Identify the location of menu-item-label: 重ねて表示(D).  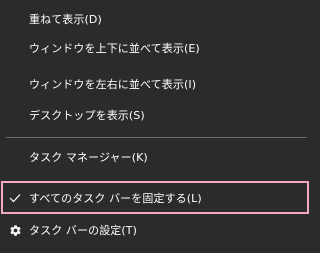
(65, 19).